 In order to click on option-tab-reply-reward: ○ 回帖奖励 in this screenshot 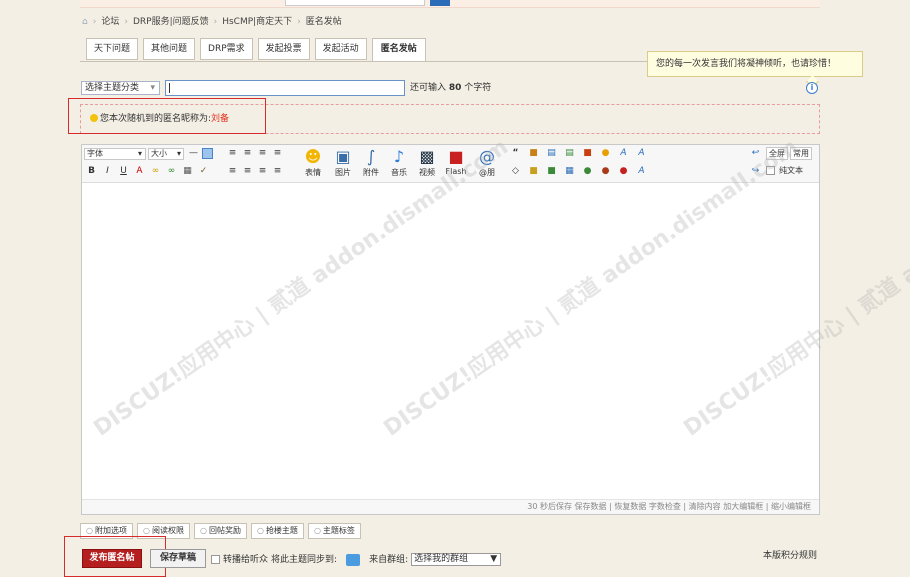, I will do `click(220, 531)`.